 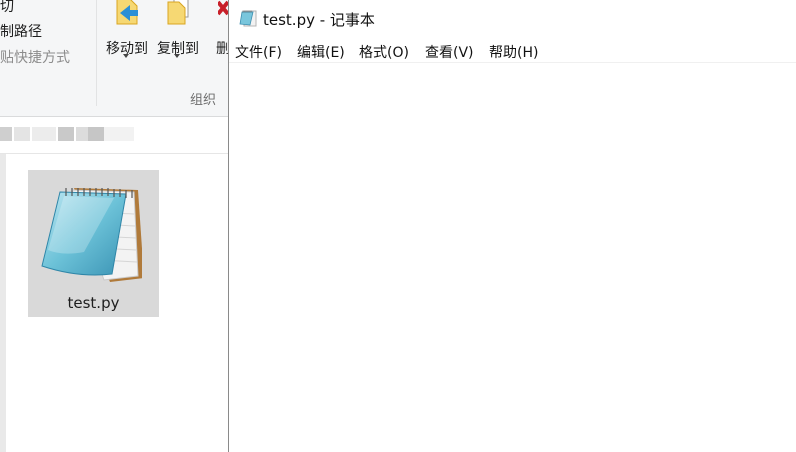 What do you see at coordinates (91, 235) in the screenshot?
I see `notepad-file-icon` at bounding box center [91, 235].